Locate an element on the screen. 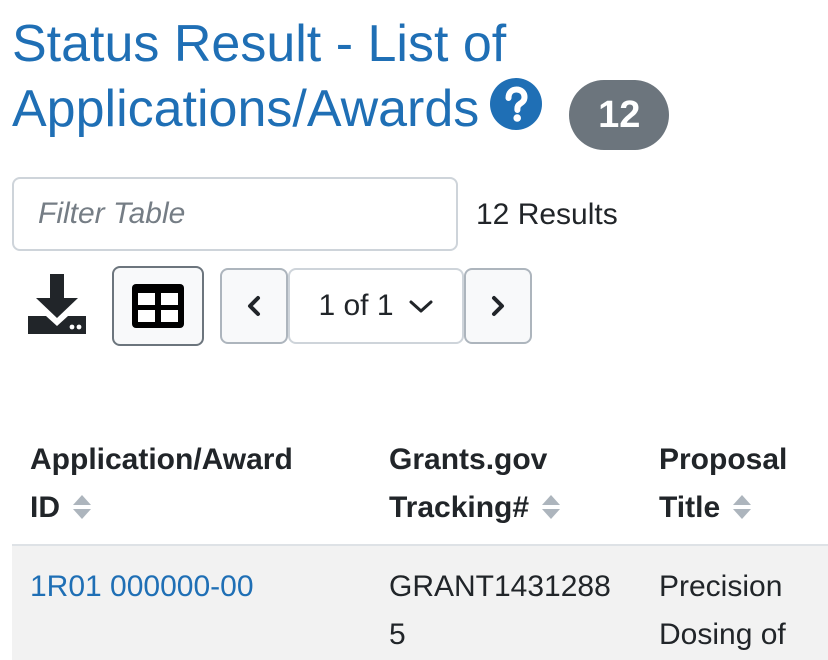 Image resolution: width=828 pixels, height=660 pixels. filter-table-input is located at coordinates (235, 214).